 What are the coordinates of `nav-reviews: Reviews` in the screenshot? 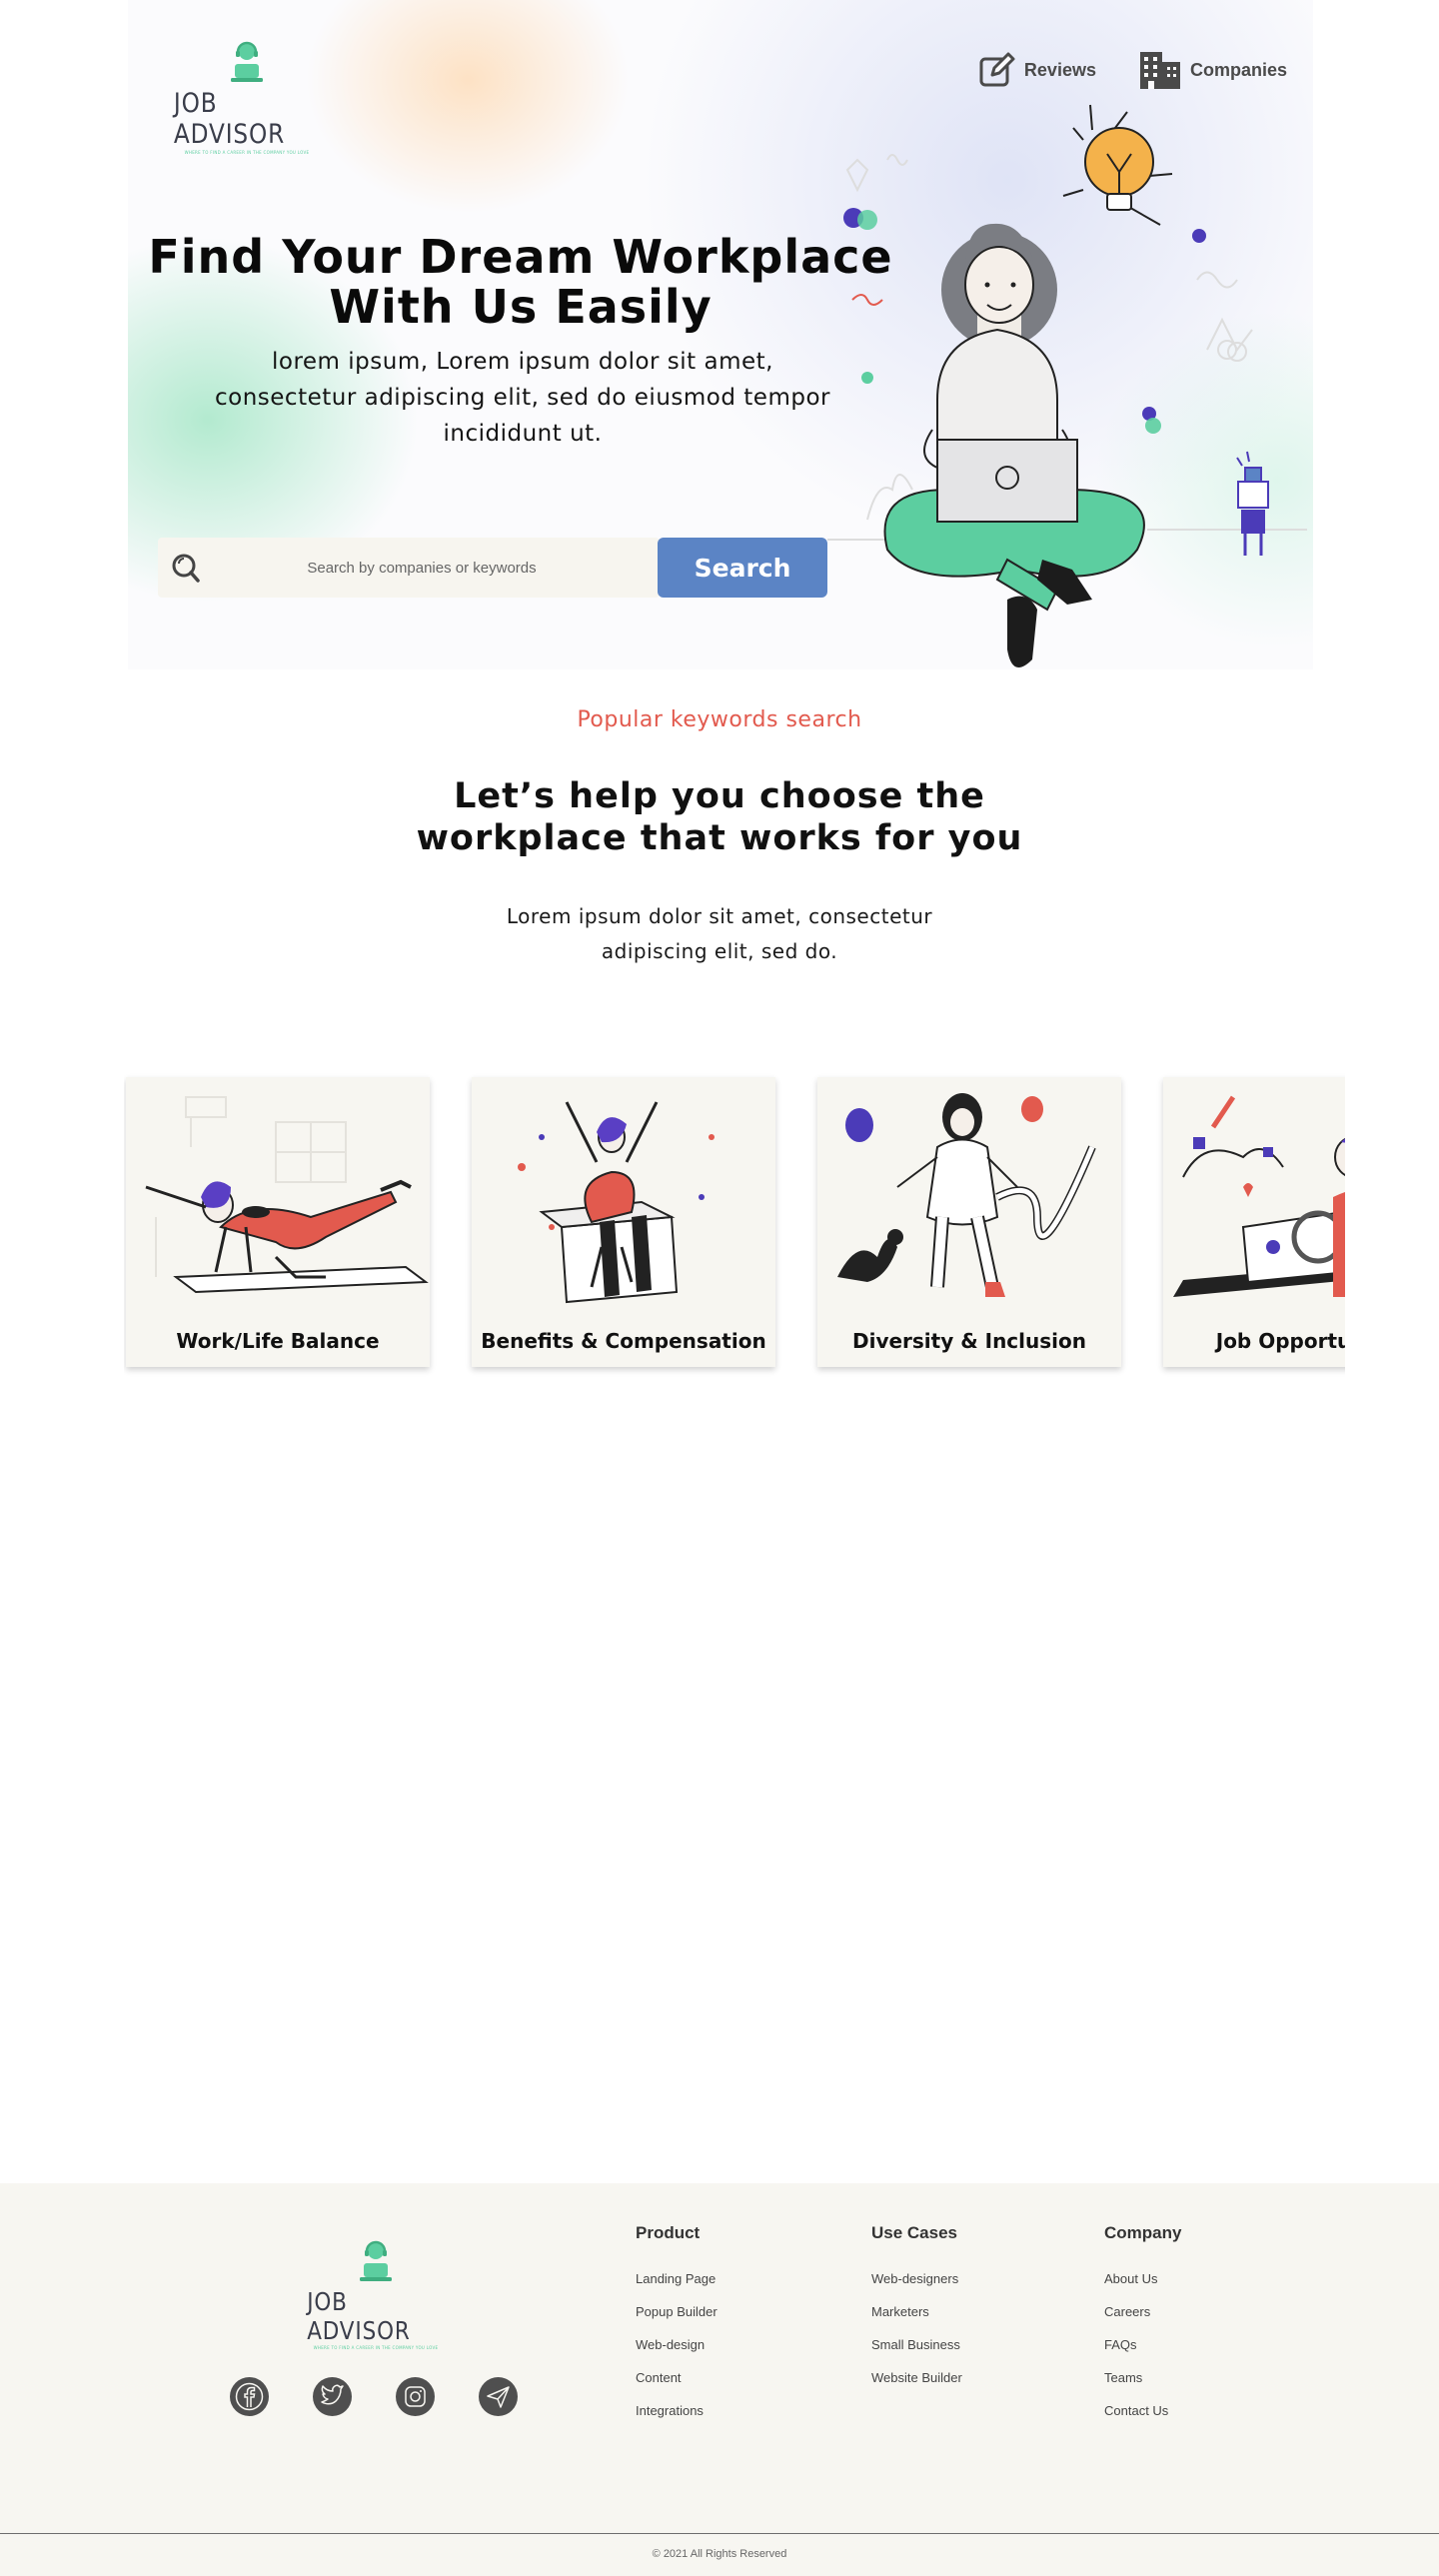 It's located at (1037, 70).